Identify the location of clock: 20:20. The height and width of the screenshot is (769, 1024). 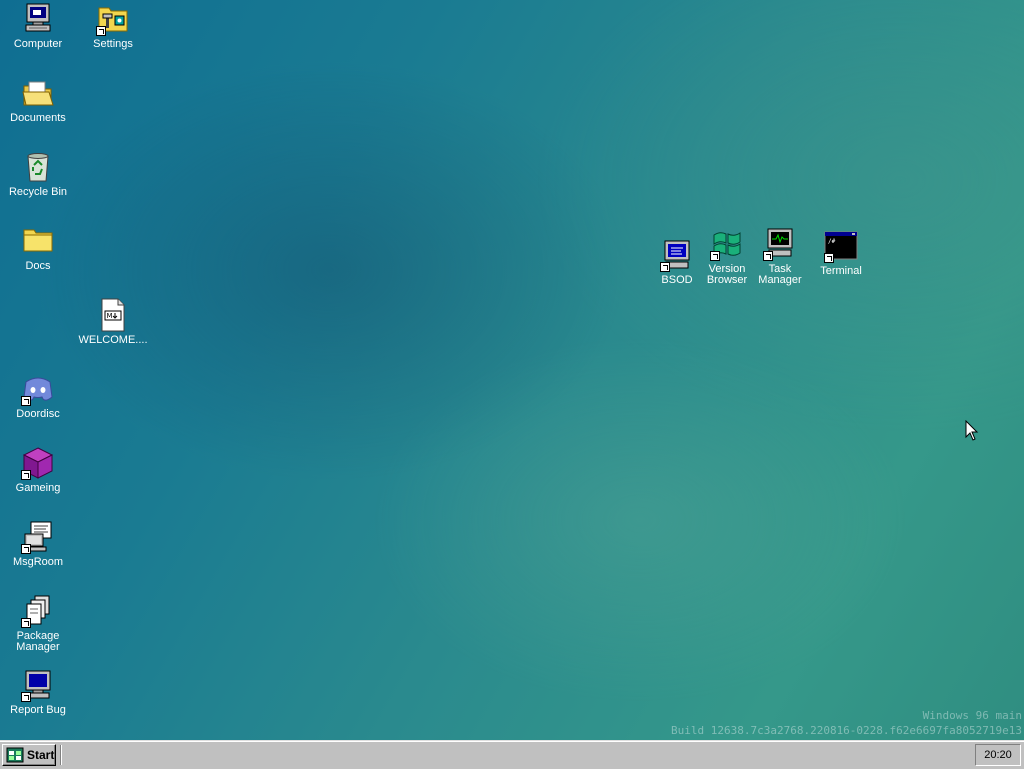
(998, 755).